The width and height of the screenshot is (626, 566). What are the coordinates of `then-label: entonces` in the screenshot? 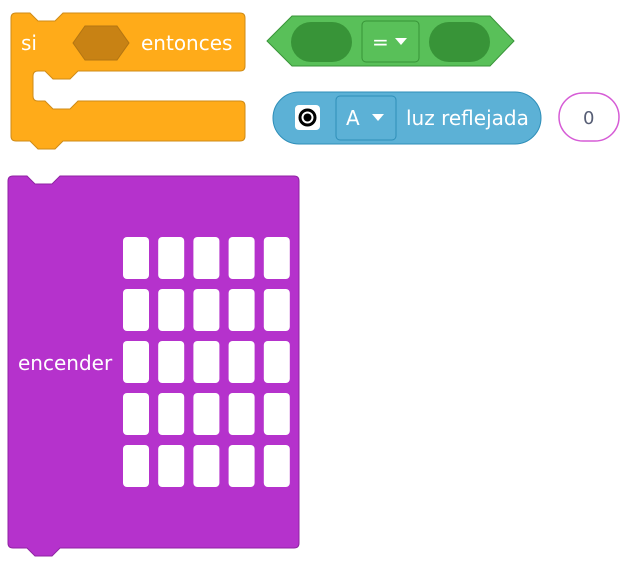 It's located at (186, 43).